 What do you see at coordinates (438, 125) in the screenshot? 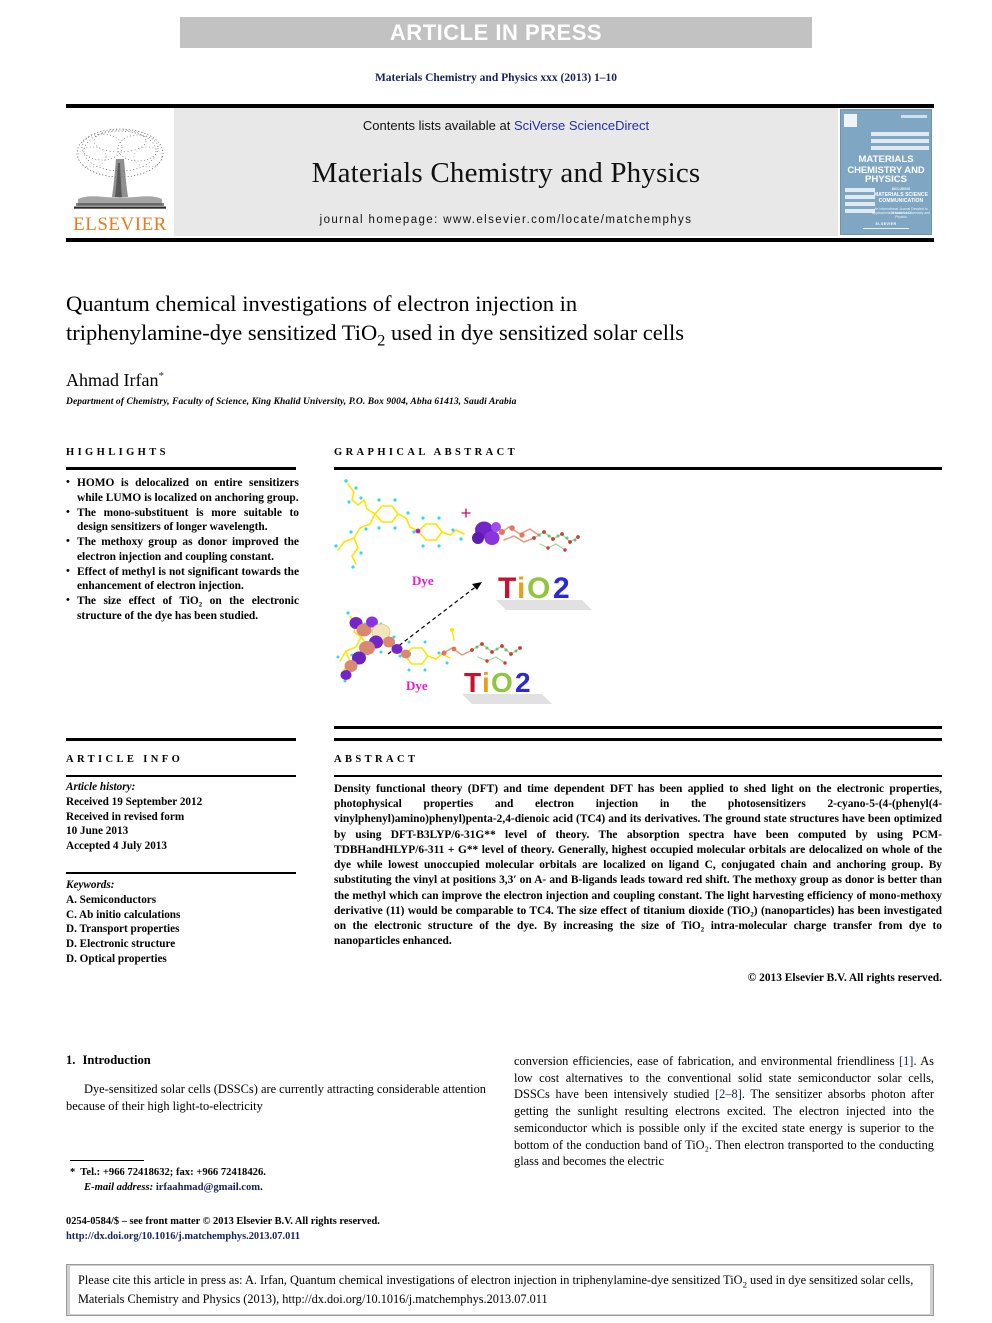
I see `contents-lists-prefix: Contents lists available at` at bounding box center [438, 125].